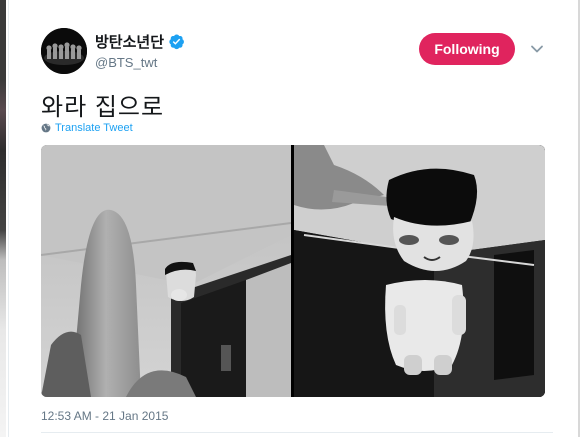 The height and width of the screenshot is (437, 580). Describe the element at coordinates (129, 41) in the screenshot. I see `display-name: 방탄소년단` at that location.